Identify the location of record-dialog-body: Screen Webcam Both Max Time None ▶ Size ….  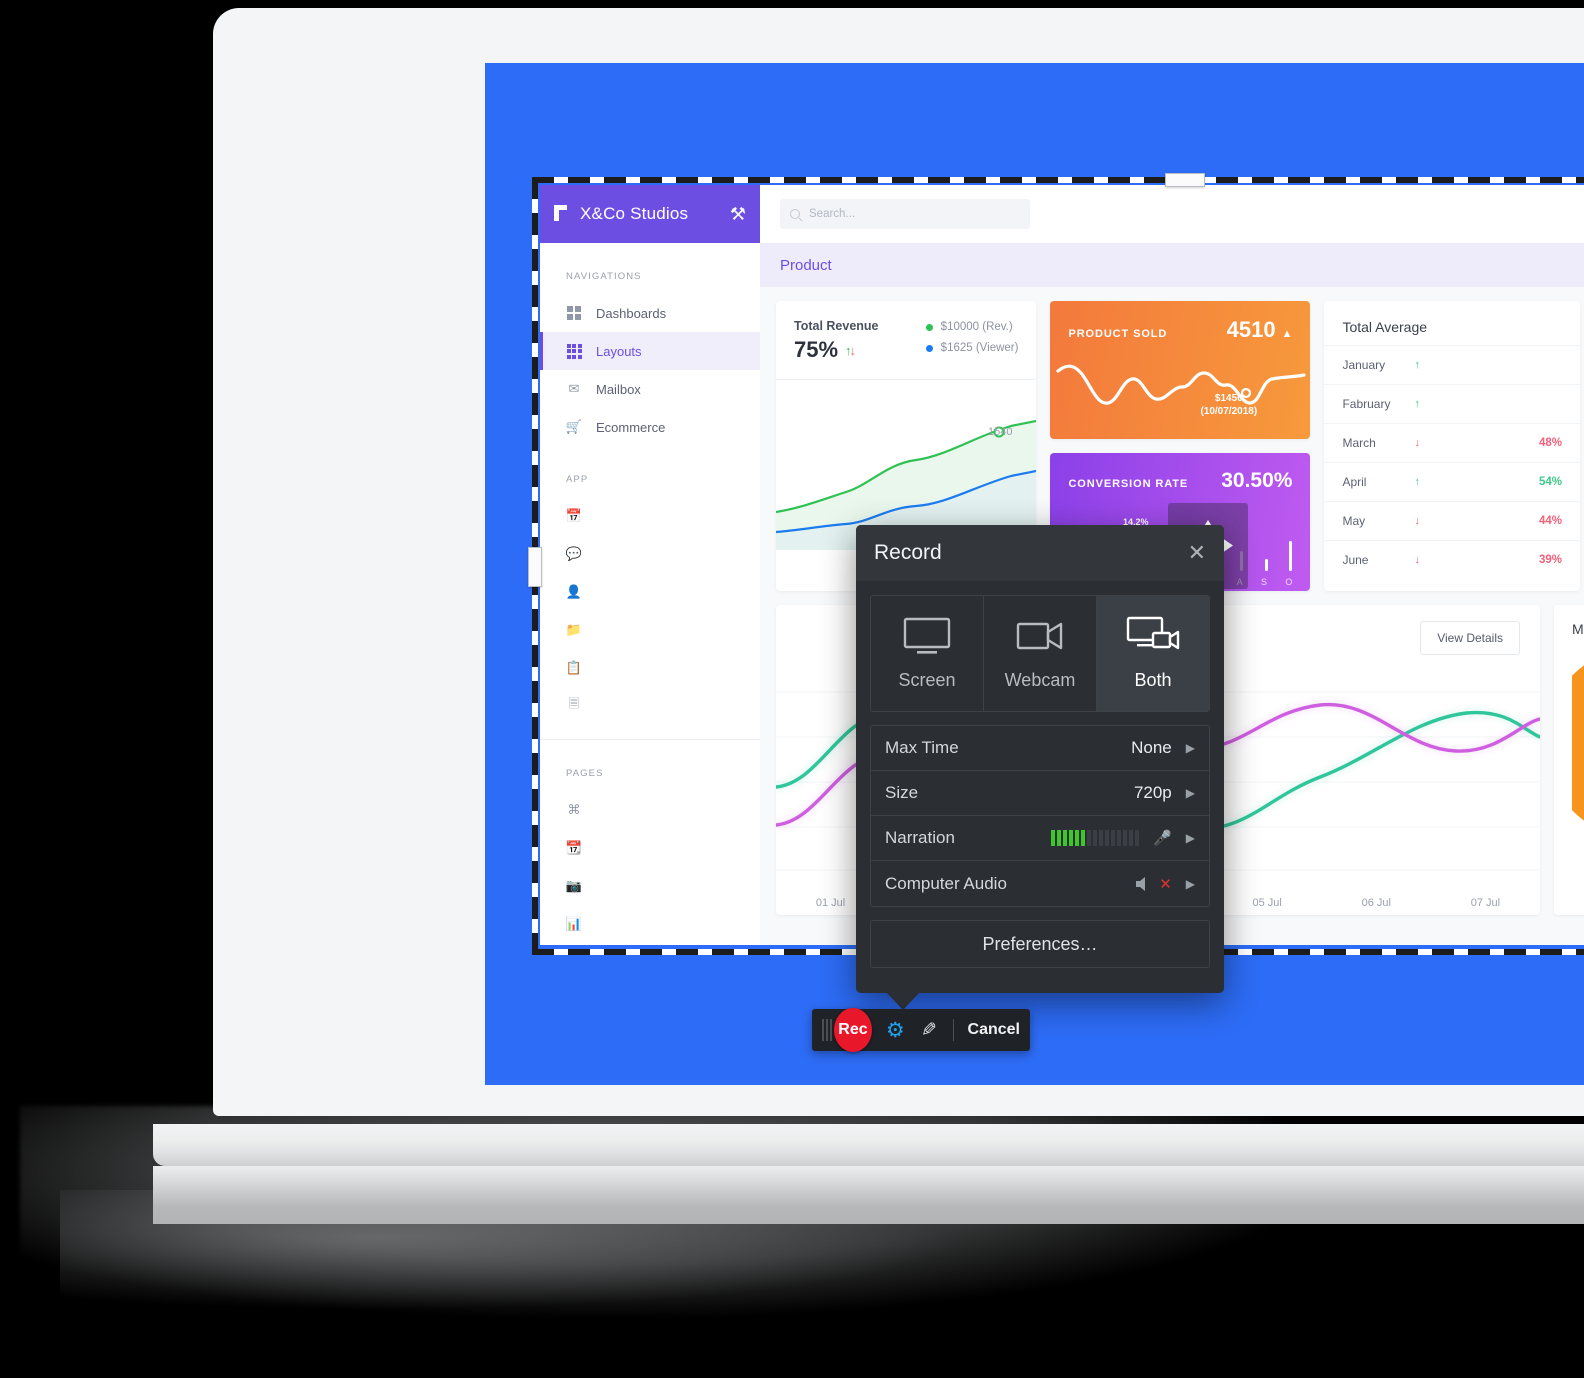
(1040, 781).